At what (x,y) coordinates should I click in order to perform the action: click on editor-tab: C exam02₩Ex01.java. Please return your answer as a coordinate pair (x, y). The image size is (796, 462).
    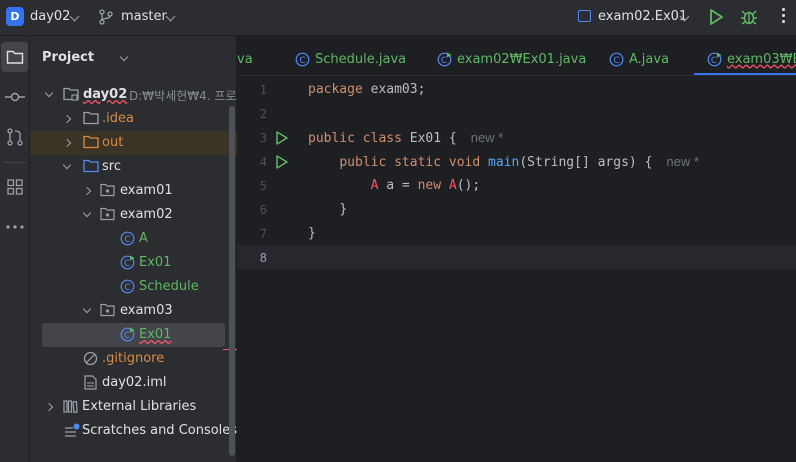
    Looking at the image, I should click on (511, 59).